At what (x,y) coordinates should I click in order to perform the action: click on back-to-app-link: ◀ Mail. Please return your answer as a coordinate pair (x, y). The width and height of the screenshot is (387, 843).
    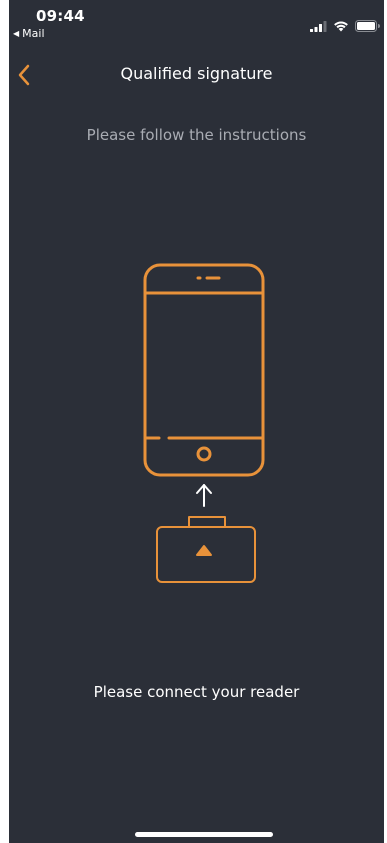
    Looking at the image, I should click on (29, 33).